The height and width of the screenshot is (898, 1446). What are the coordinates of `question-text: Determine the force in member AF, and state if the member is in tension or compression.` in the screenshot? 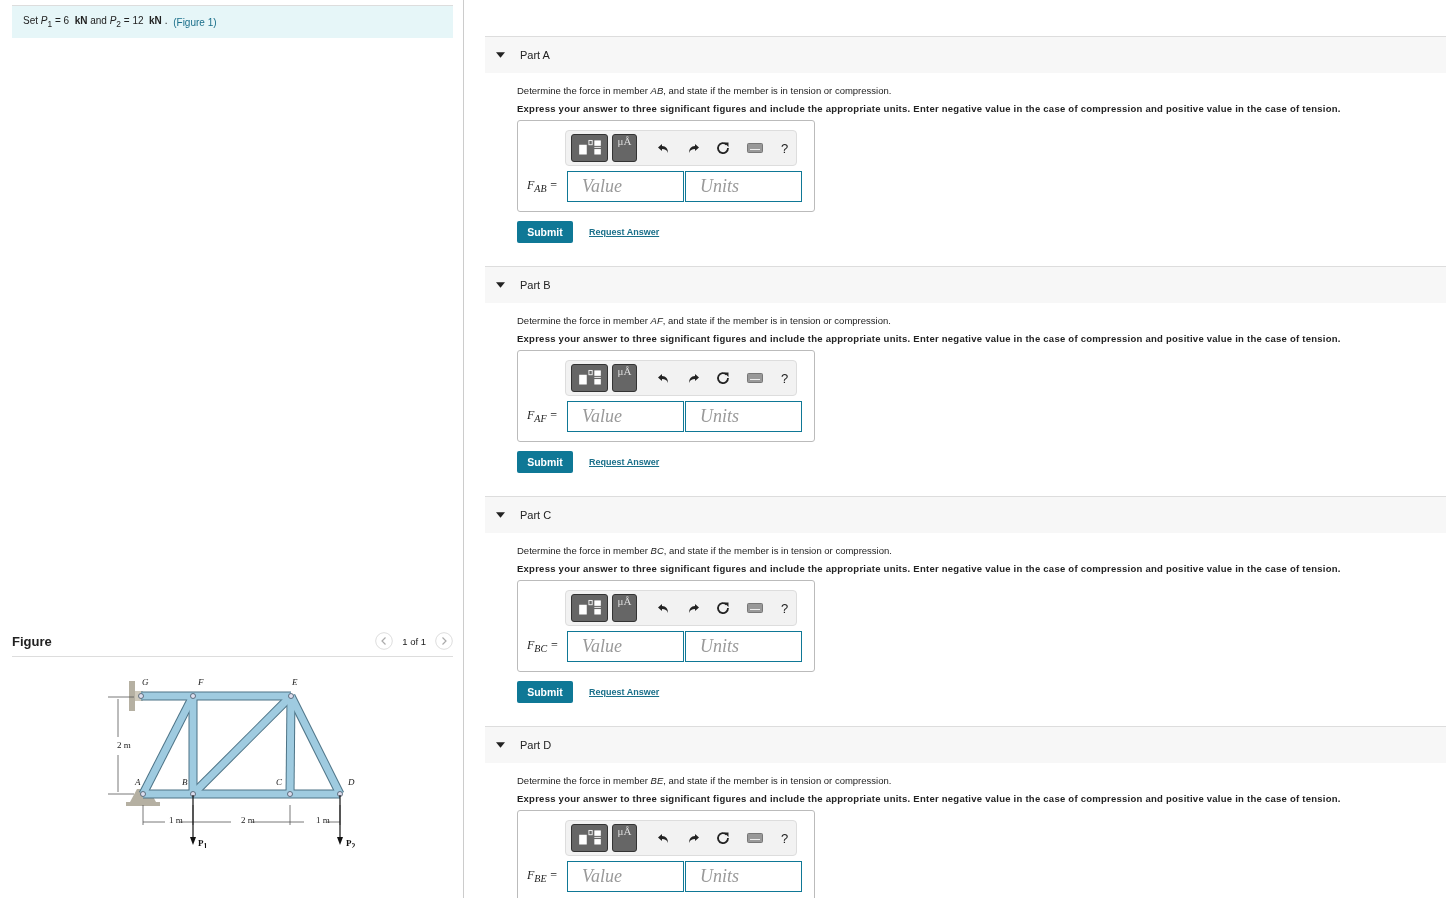 It's located at (704, 321).